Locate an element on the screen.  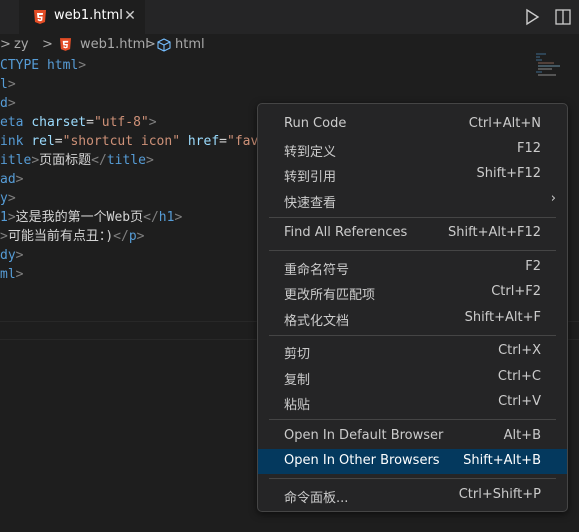
menu-item-rename-symbol: 重命名符号 F2 is located at coordinates (412, 267).